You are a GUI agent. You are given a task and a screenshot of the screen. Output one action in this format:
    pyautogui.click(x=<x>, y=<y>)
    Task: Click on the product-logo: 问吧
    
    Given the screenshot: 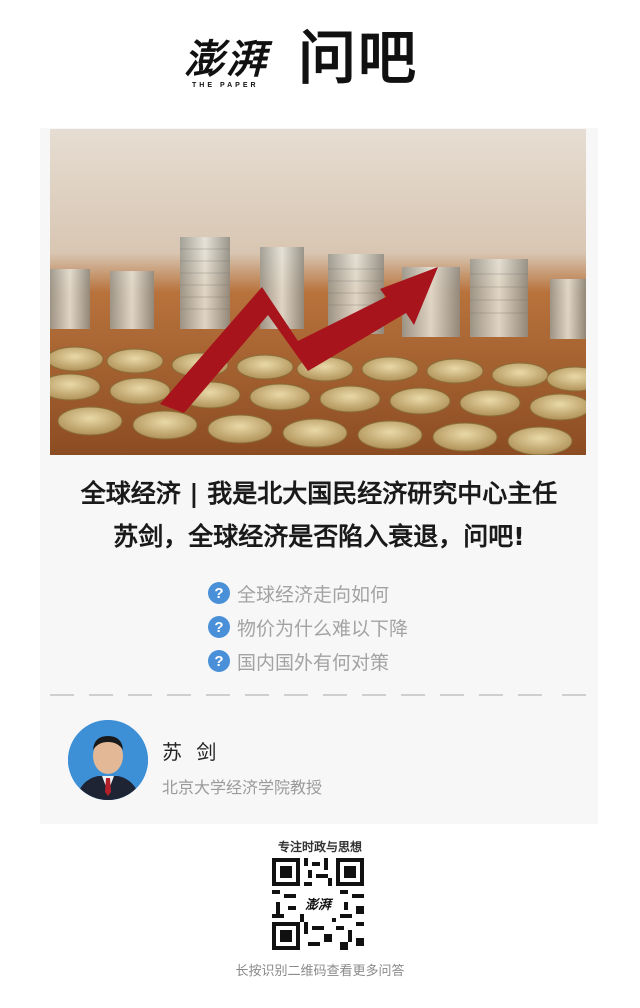 What is the action you would take?
    pyautogui.click(x=358, y=58)
    